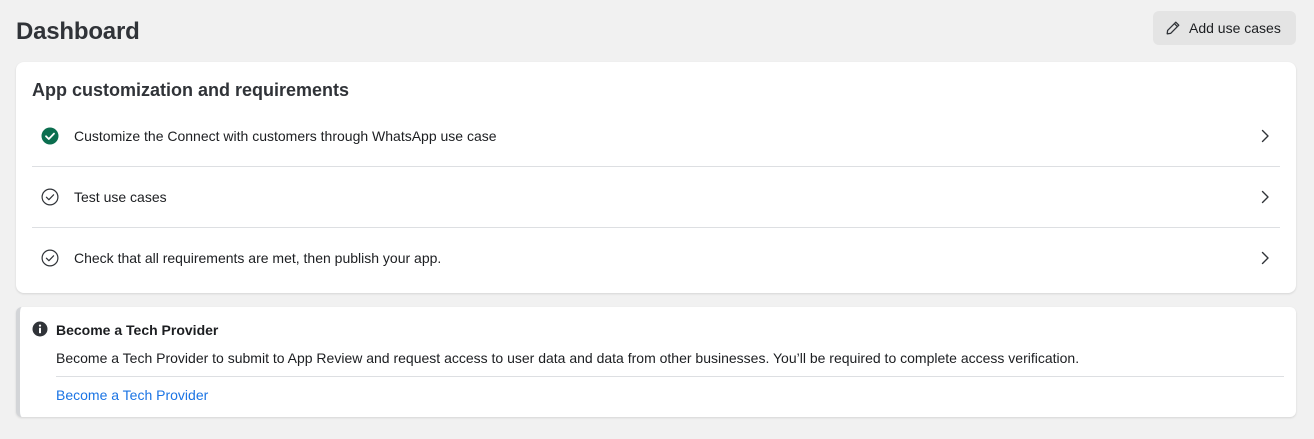 The image size is (1314, 439). Describe the element at coordinates (78, 31) in the screenshot. I see `page-title: Dashboard` at that location.